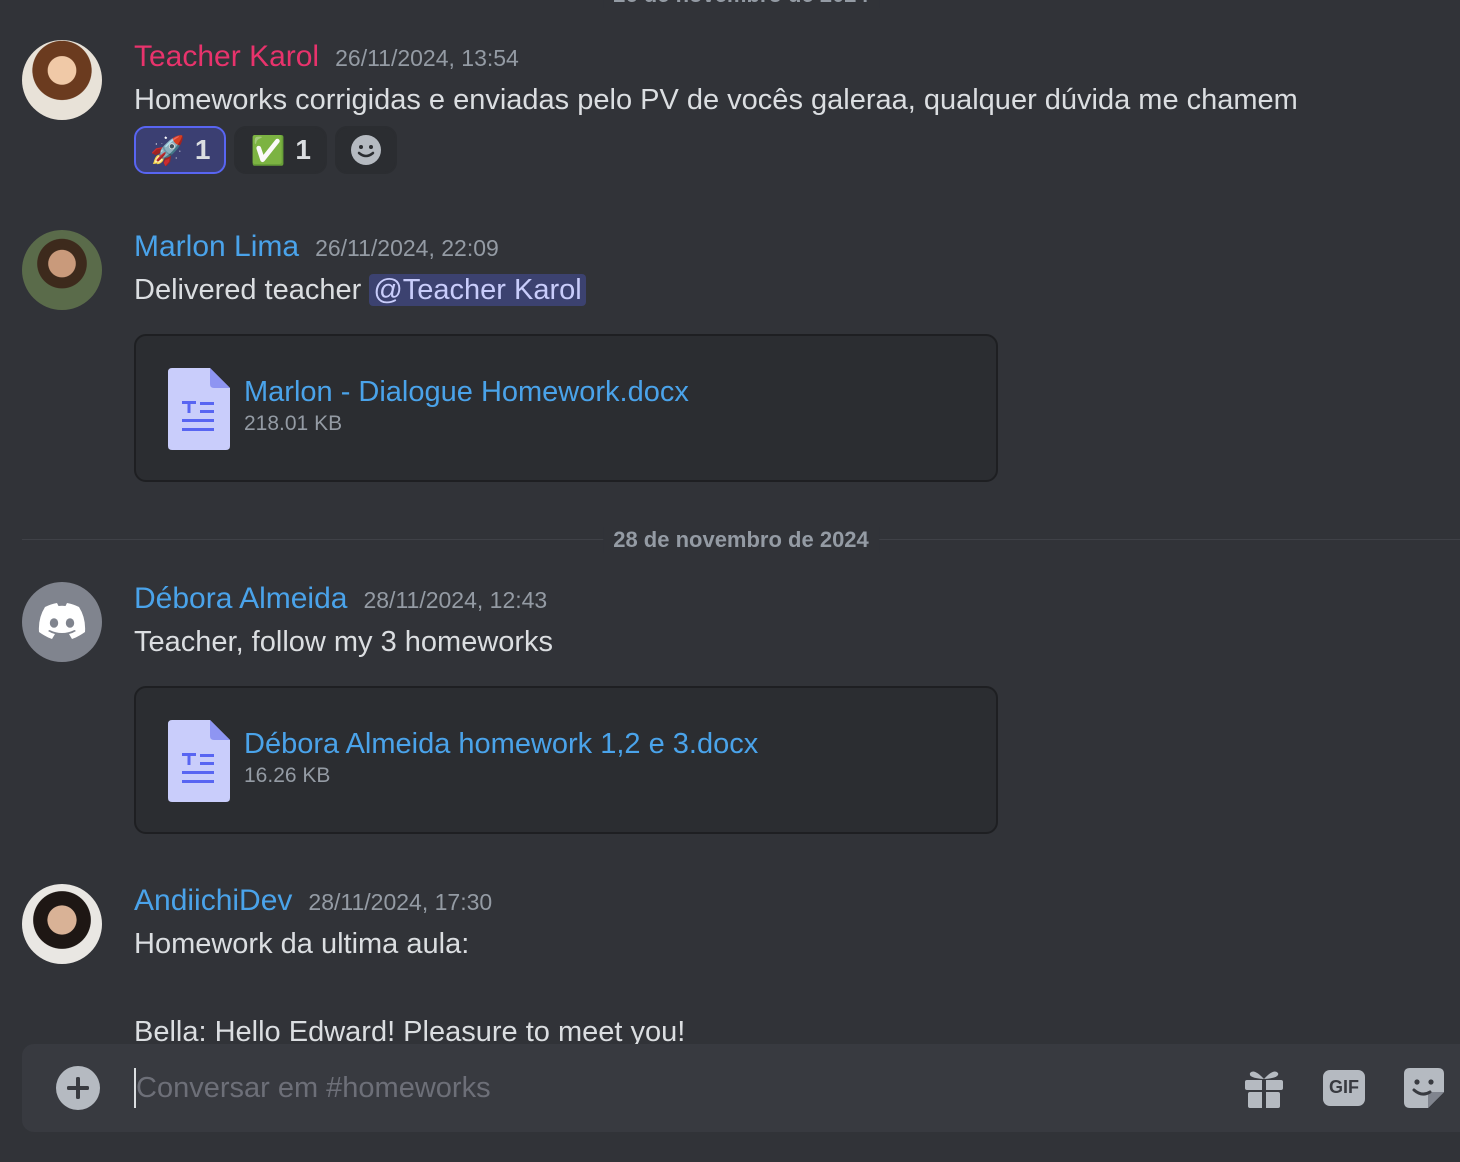 The width and height of the screenshot is (1460, 1162). Describe the element at coordinates (427, 58) in the screenshot. I see `timestamp: 26/11/2024, 13:54` at that location.